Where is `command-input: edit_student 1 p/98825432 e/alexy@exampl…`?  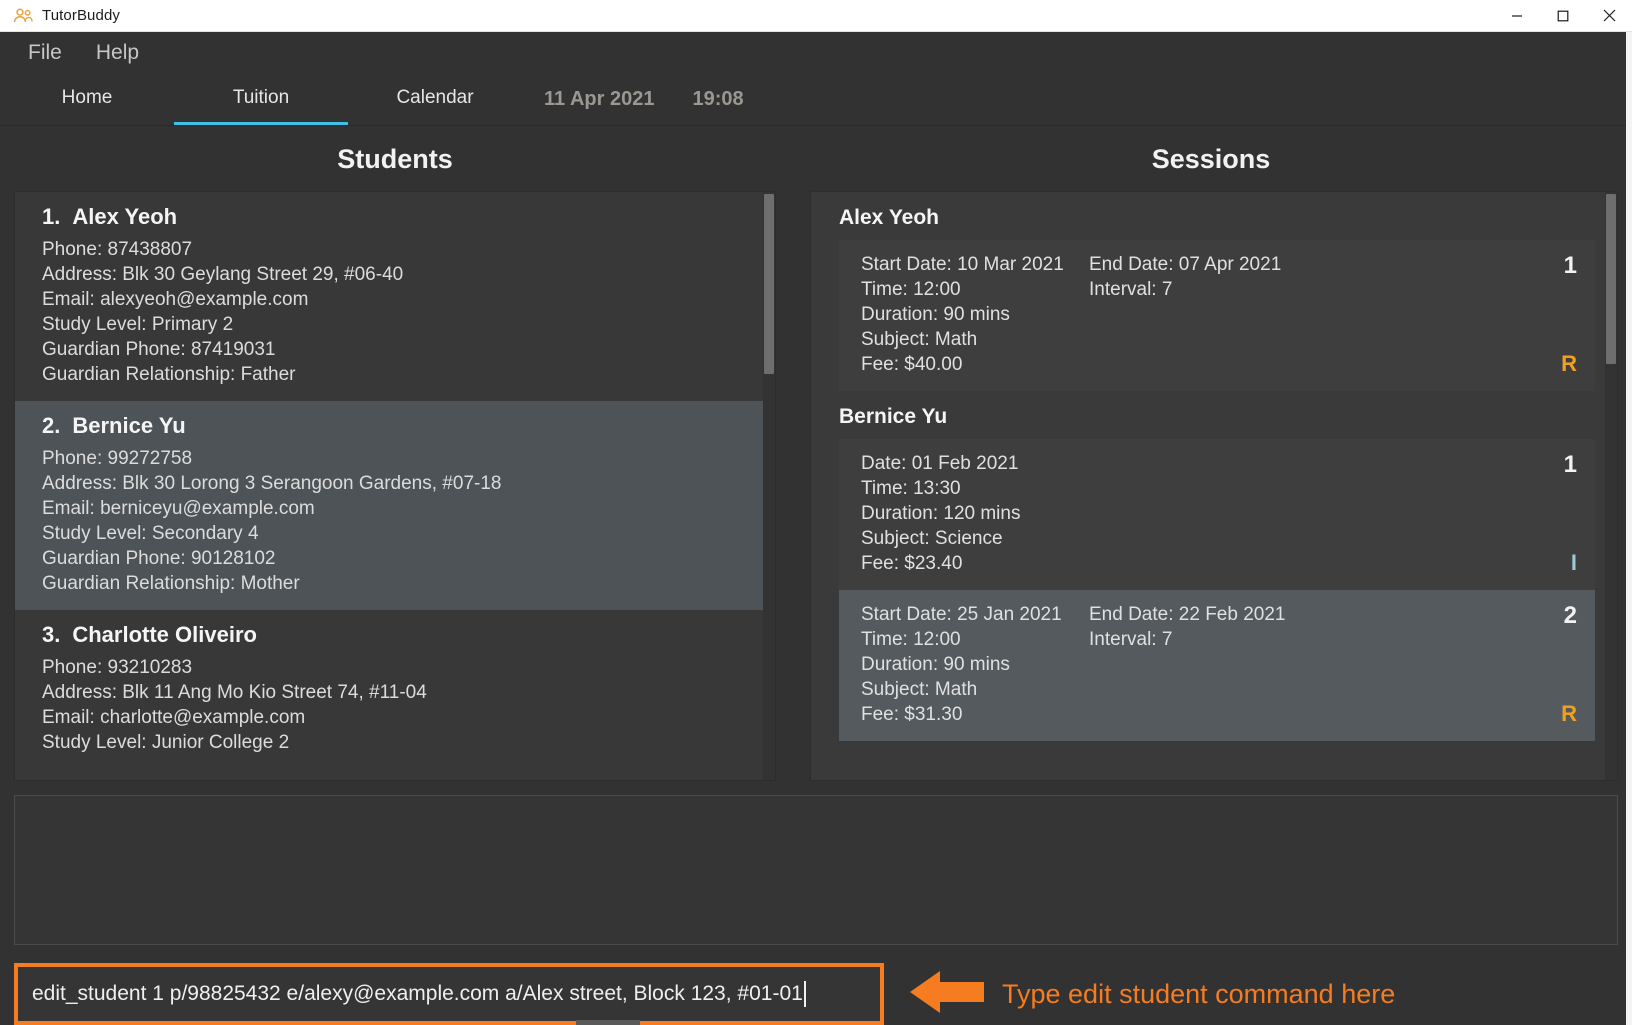
command-input: edit_student 1 p/98825432 e/alexy@exampl… is located at coordinates (417, 994).